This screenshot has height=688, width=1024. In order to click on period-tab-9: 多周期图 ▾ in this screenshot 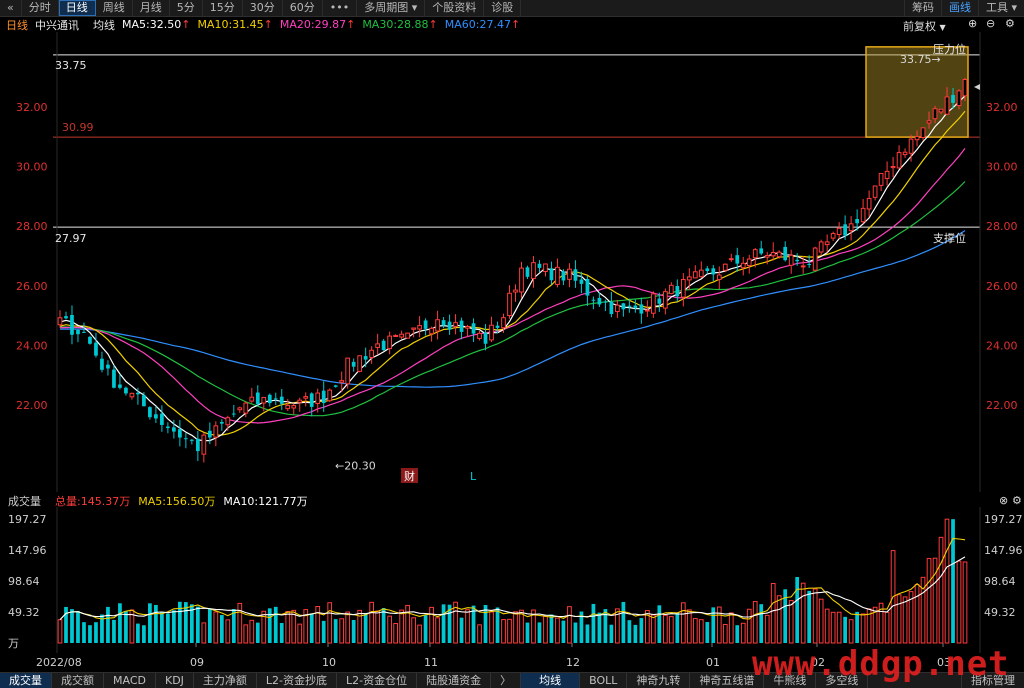, I will do `click(391, 8)`.